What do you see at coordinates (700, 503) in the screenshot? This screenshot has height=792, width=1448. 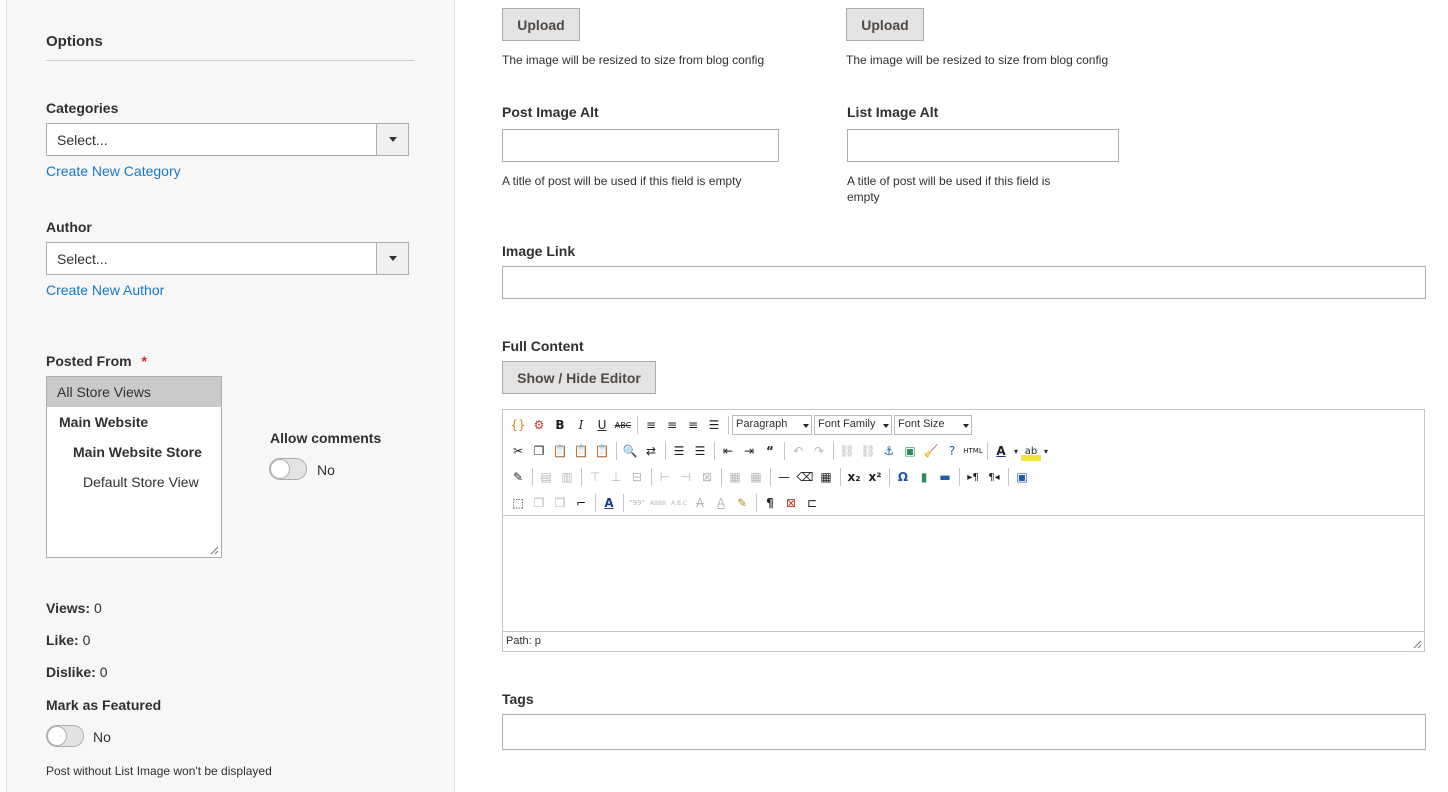 I see `deletion-icon: A` at bounding box center [700, 503].